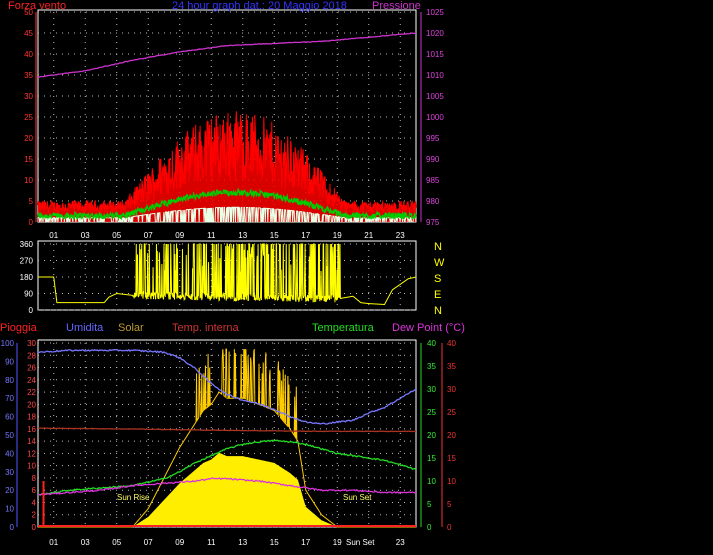  I want to click on y-tick-label-humidity: 100, so click(8, 343).